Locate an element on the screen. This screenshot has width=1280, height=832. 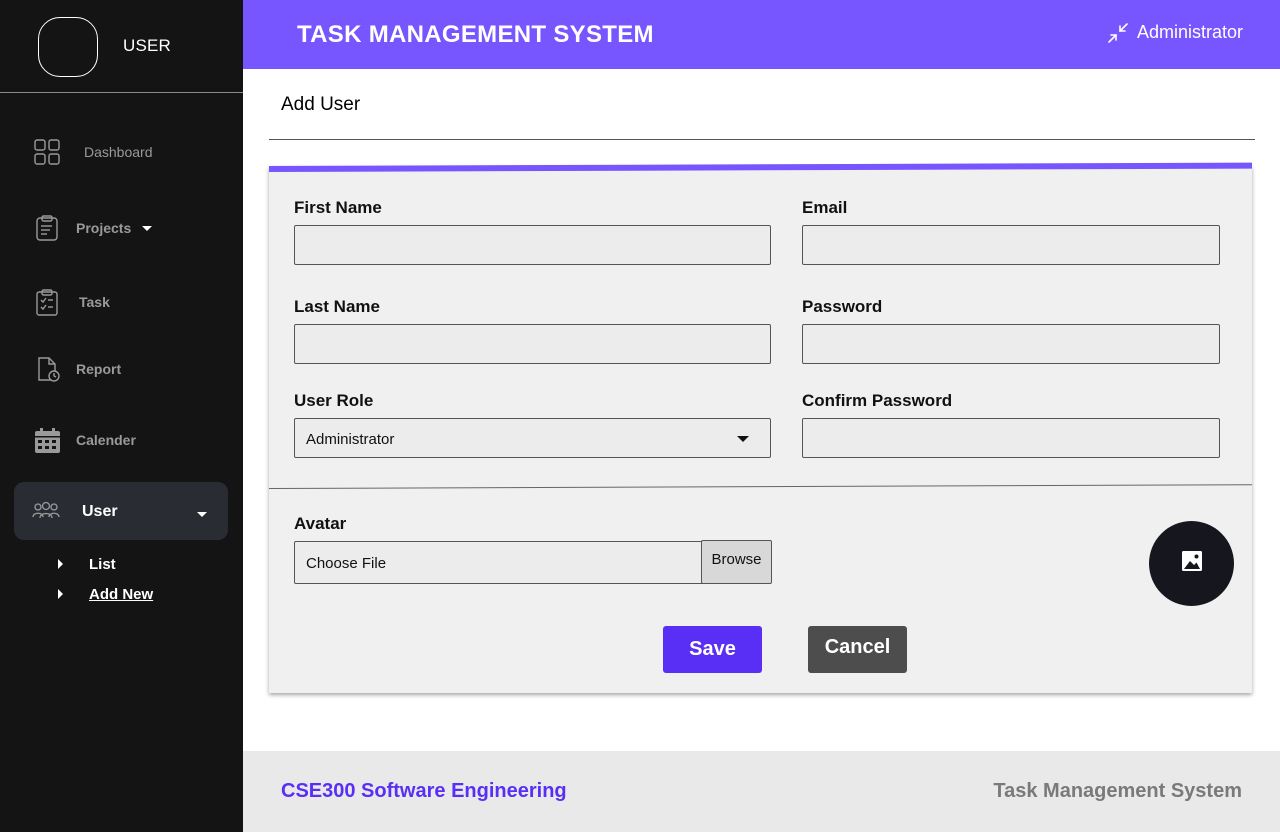
sidebar-subitem-add-new: Add New is located at coordinates (105, 594).